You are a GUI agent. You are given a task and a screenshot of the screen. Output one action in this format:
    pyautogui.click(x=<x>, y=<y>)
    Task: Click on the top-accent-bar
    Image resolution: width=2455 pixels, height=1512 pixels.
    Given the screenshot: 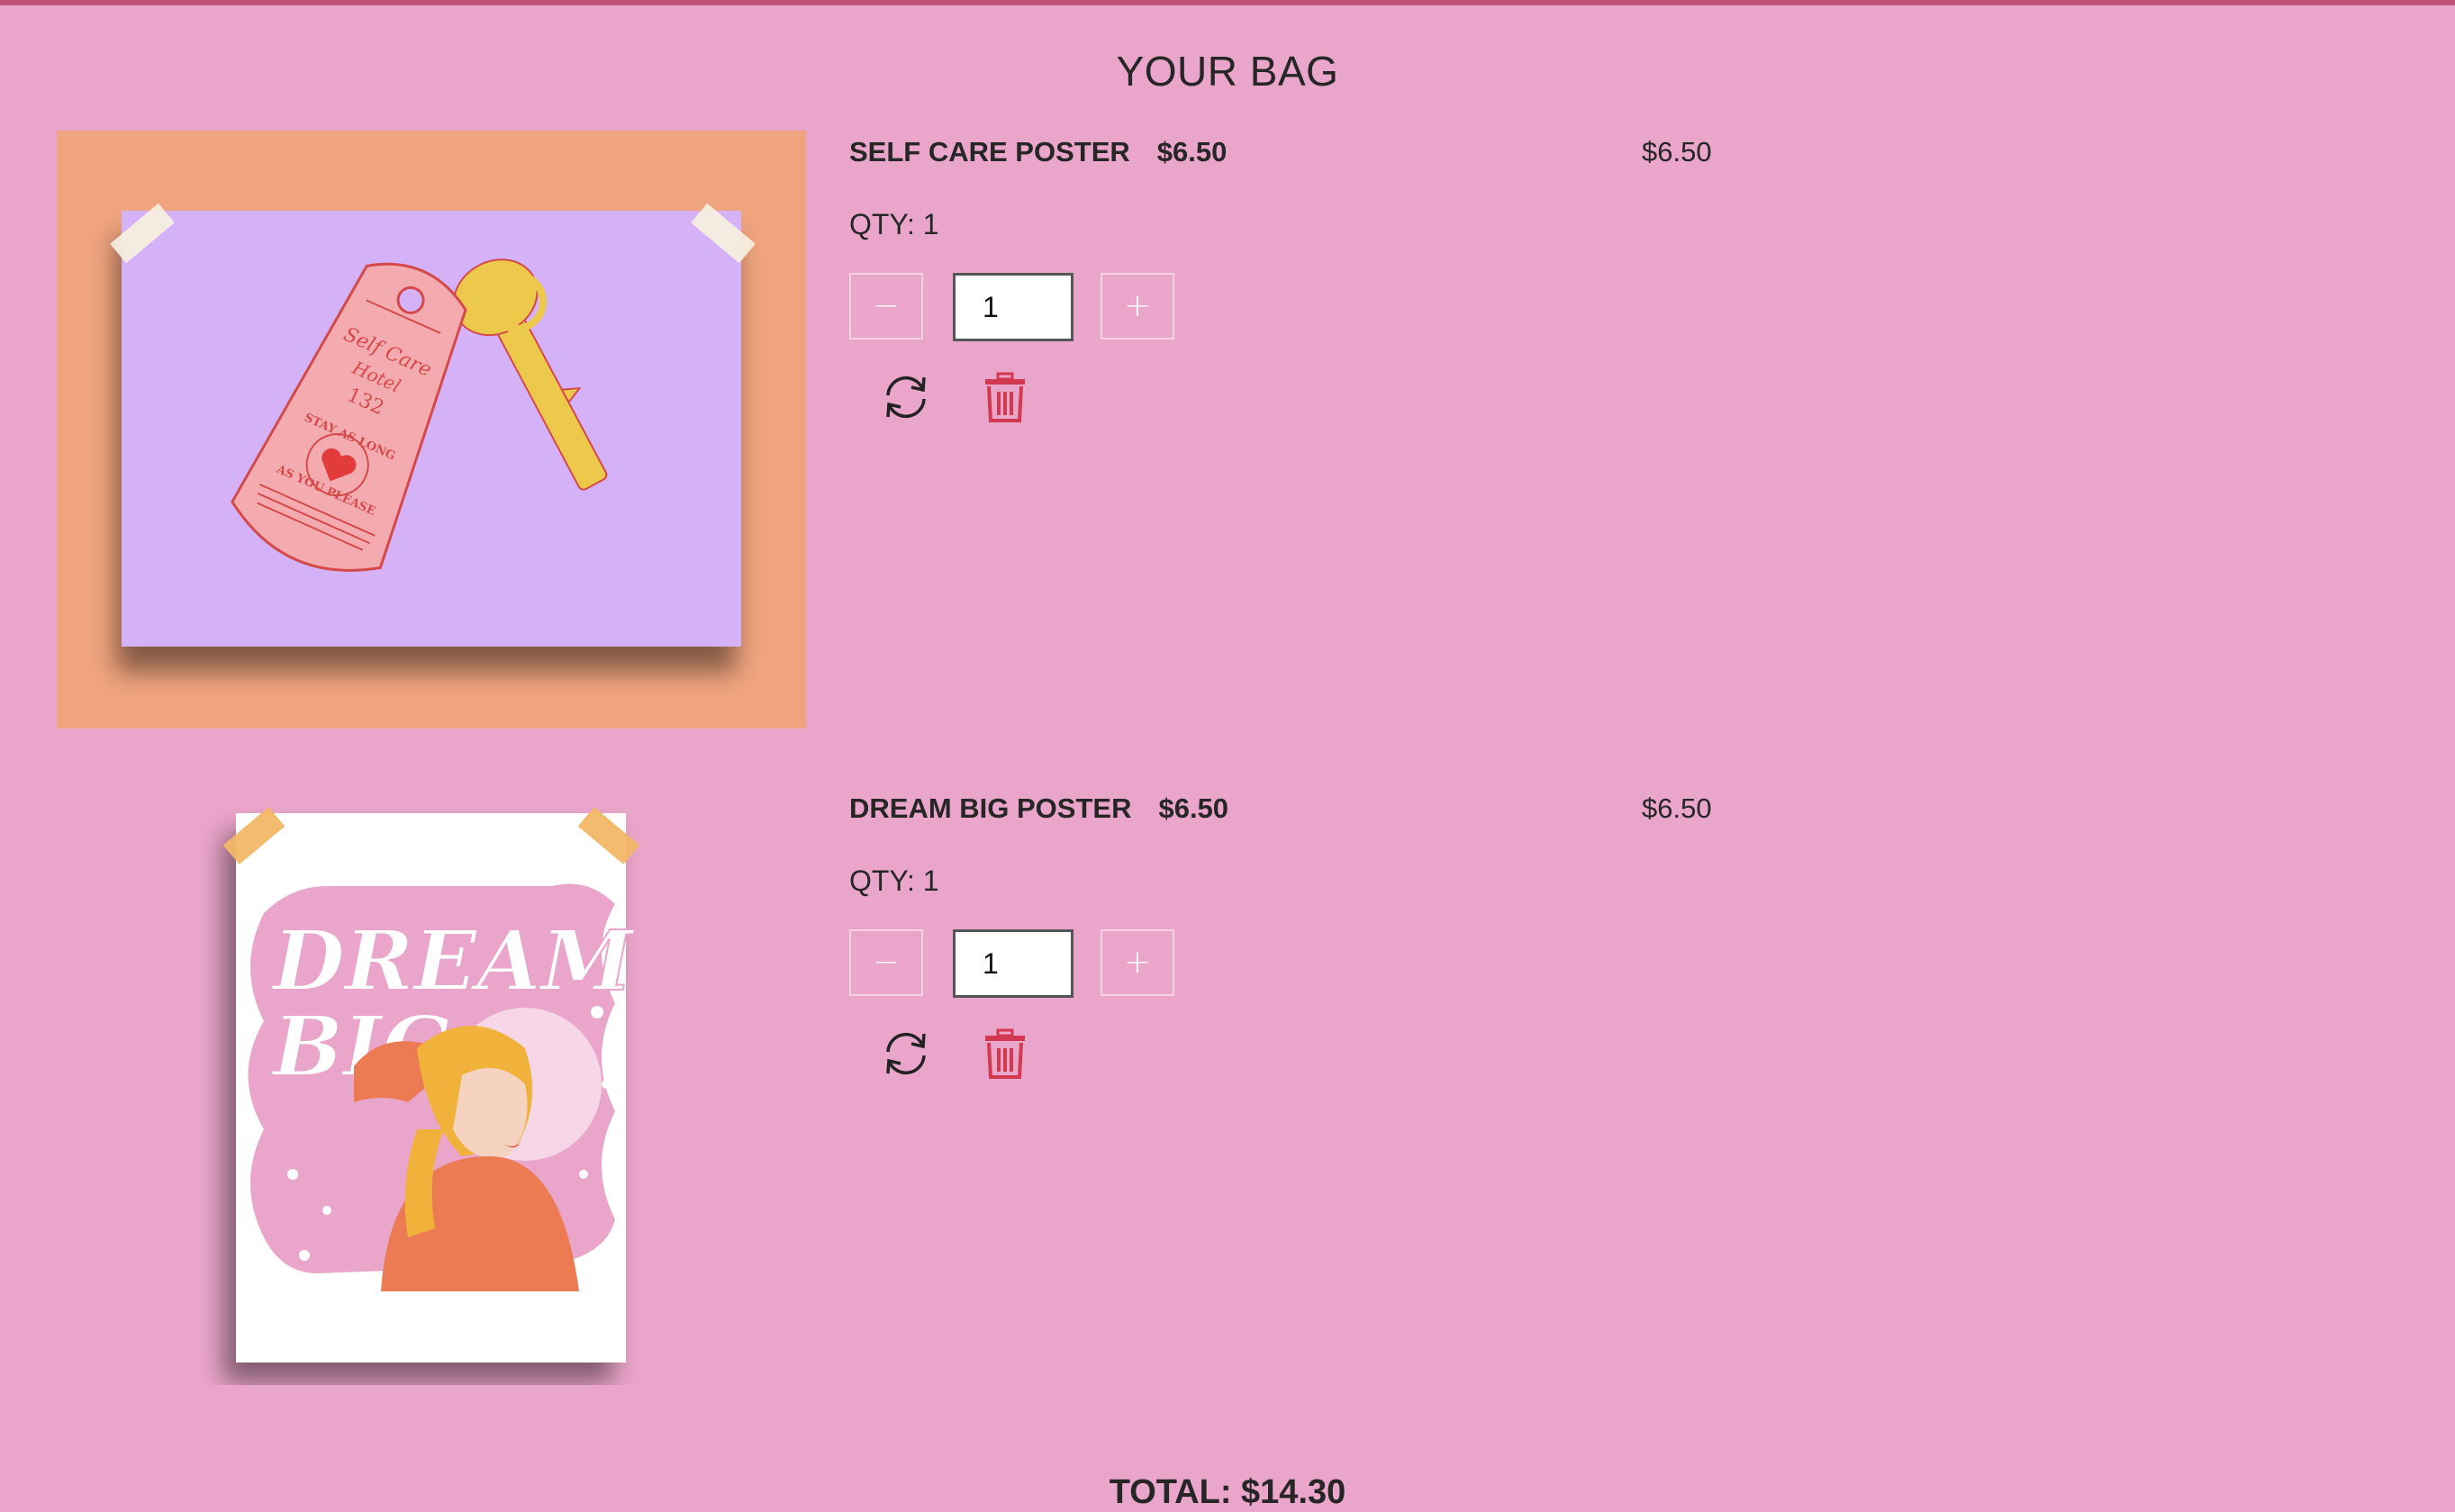 What is the action you would take?
    pyautogui.click(x=1227, y=2)
    